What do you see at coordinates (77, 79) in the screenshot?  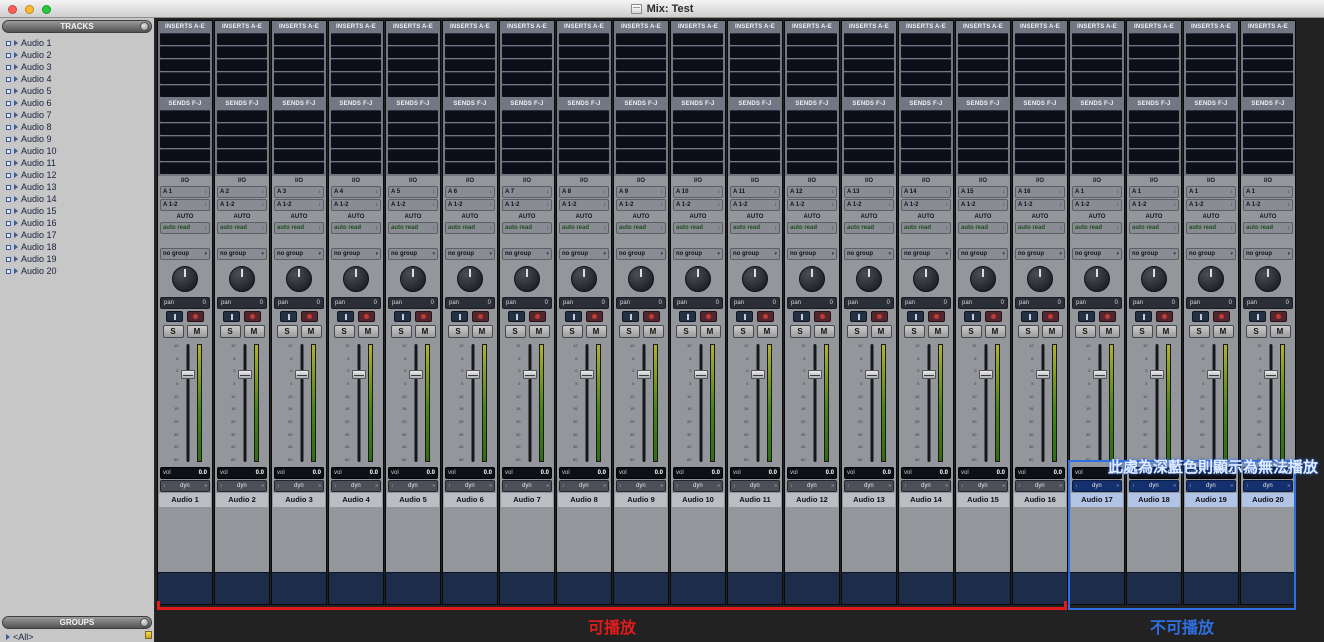 I see `sidebar-track-item: Audio 4` at bounding box center [77, 79].